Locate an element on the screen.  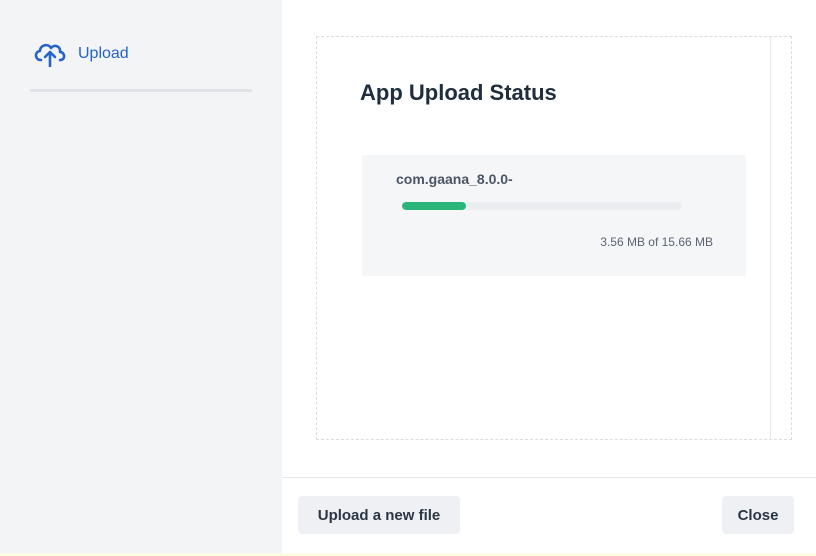
sidebar-item-upload: Upload is located at coordinates (80, 54).